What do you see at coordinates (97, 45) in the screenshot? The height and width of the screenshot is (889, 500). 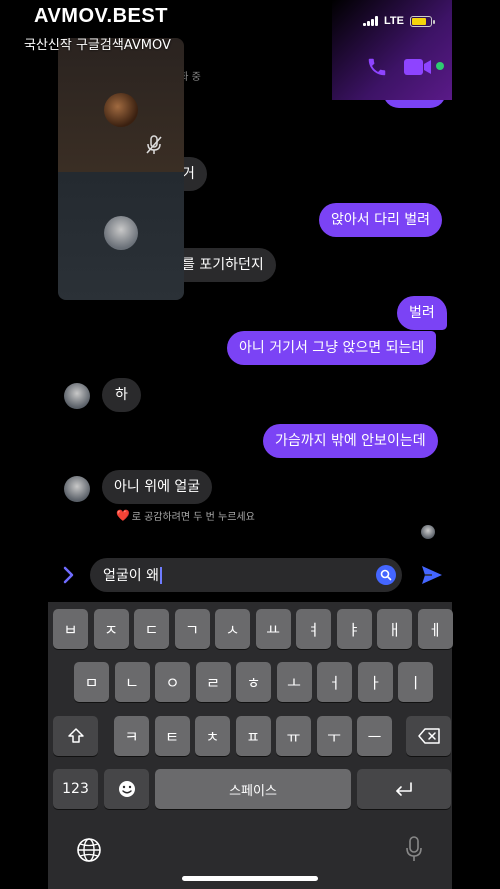 I see `watermark-subtitle: 국산신작 구글검색AVMOV` at bounding box center [97, 45].